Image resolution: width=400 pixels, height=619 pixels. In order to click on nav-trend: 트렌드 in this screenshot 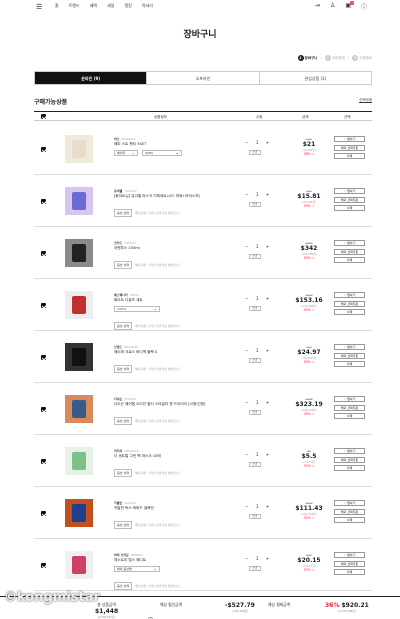, I will do `click(74, 6)`.